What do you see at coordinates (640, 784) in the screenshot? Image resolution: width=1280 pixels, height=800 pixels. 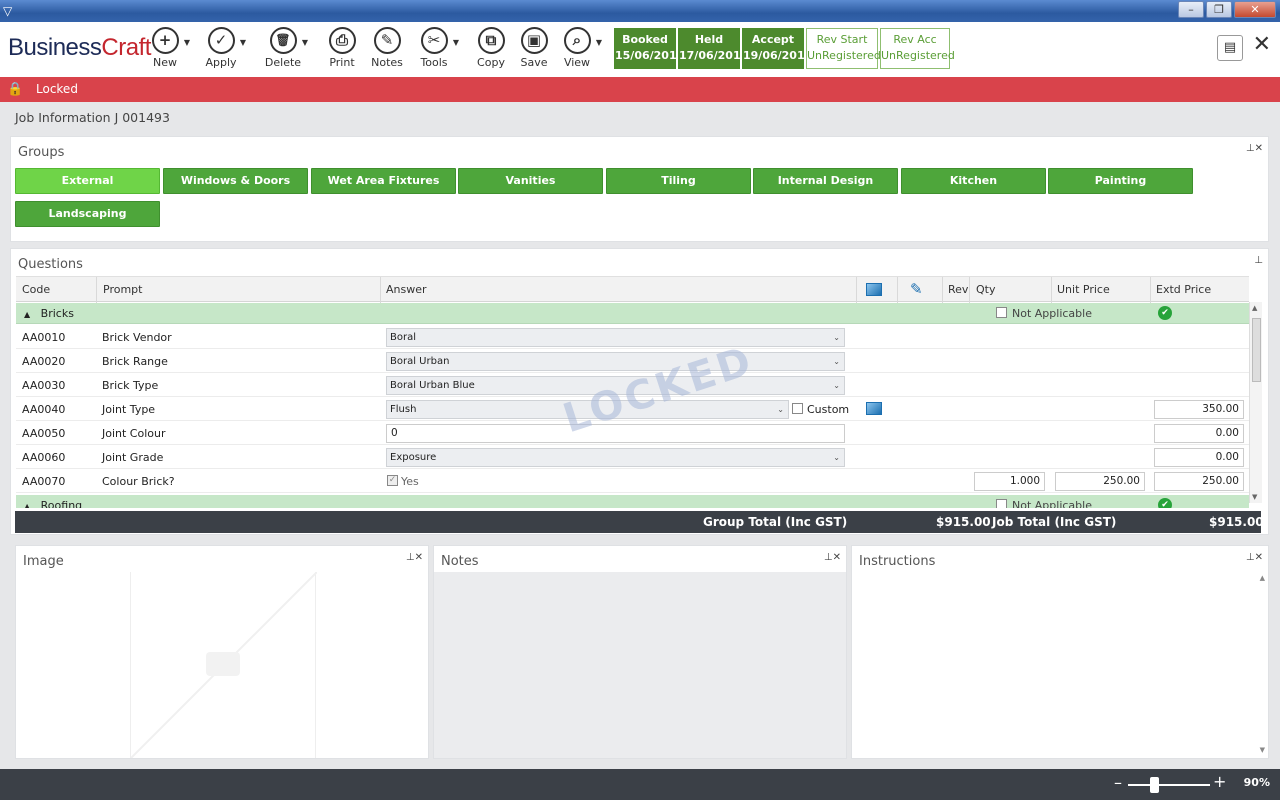 I see `status-bar: – + 90%` at bounding box center [640, 784].